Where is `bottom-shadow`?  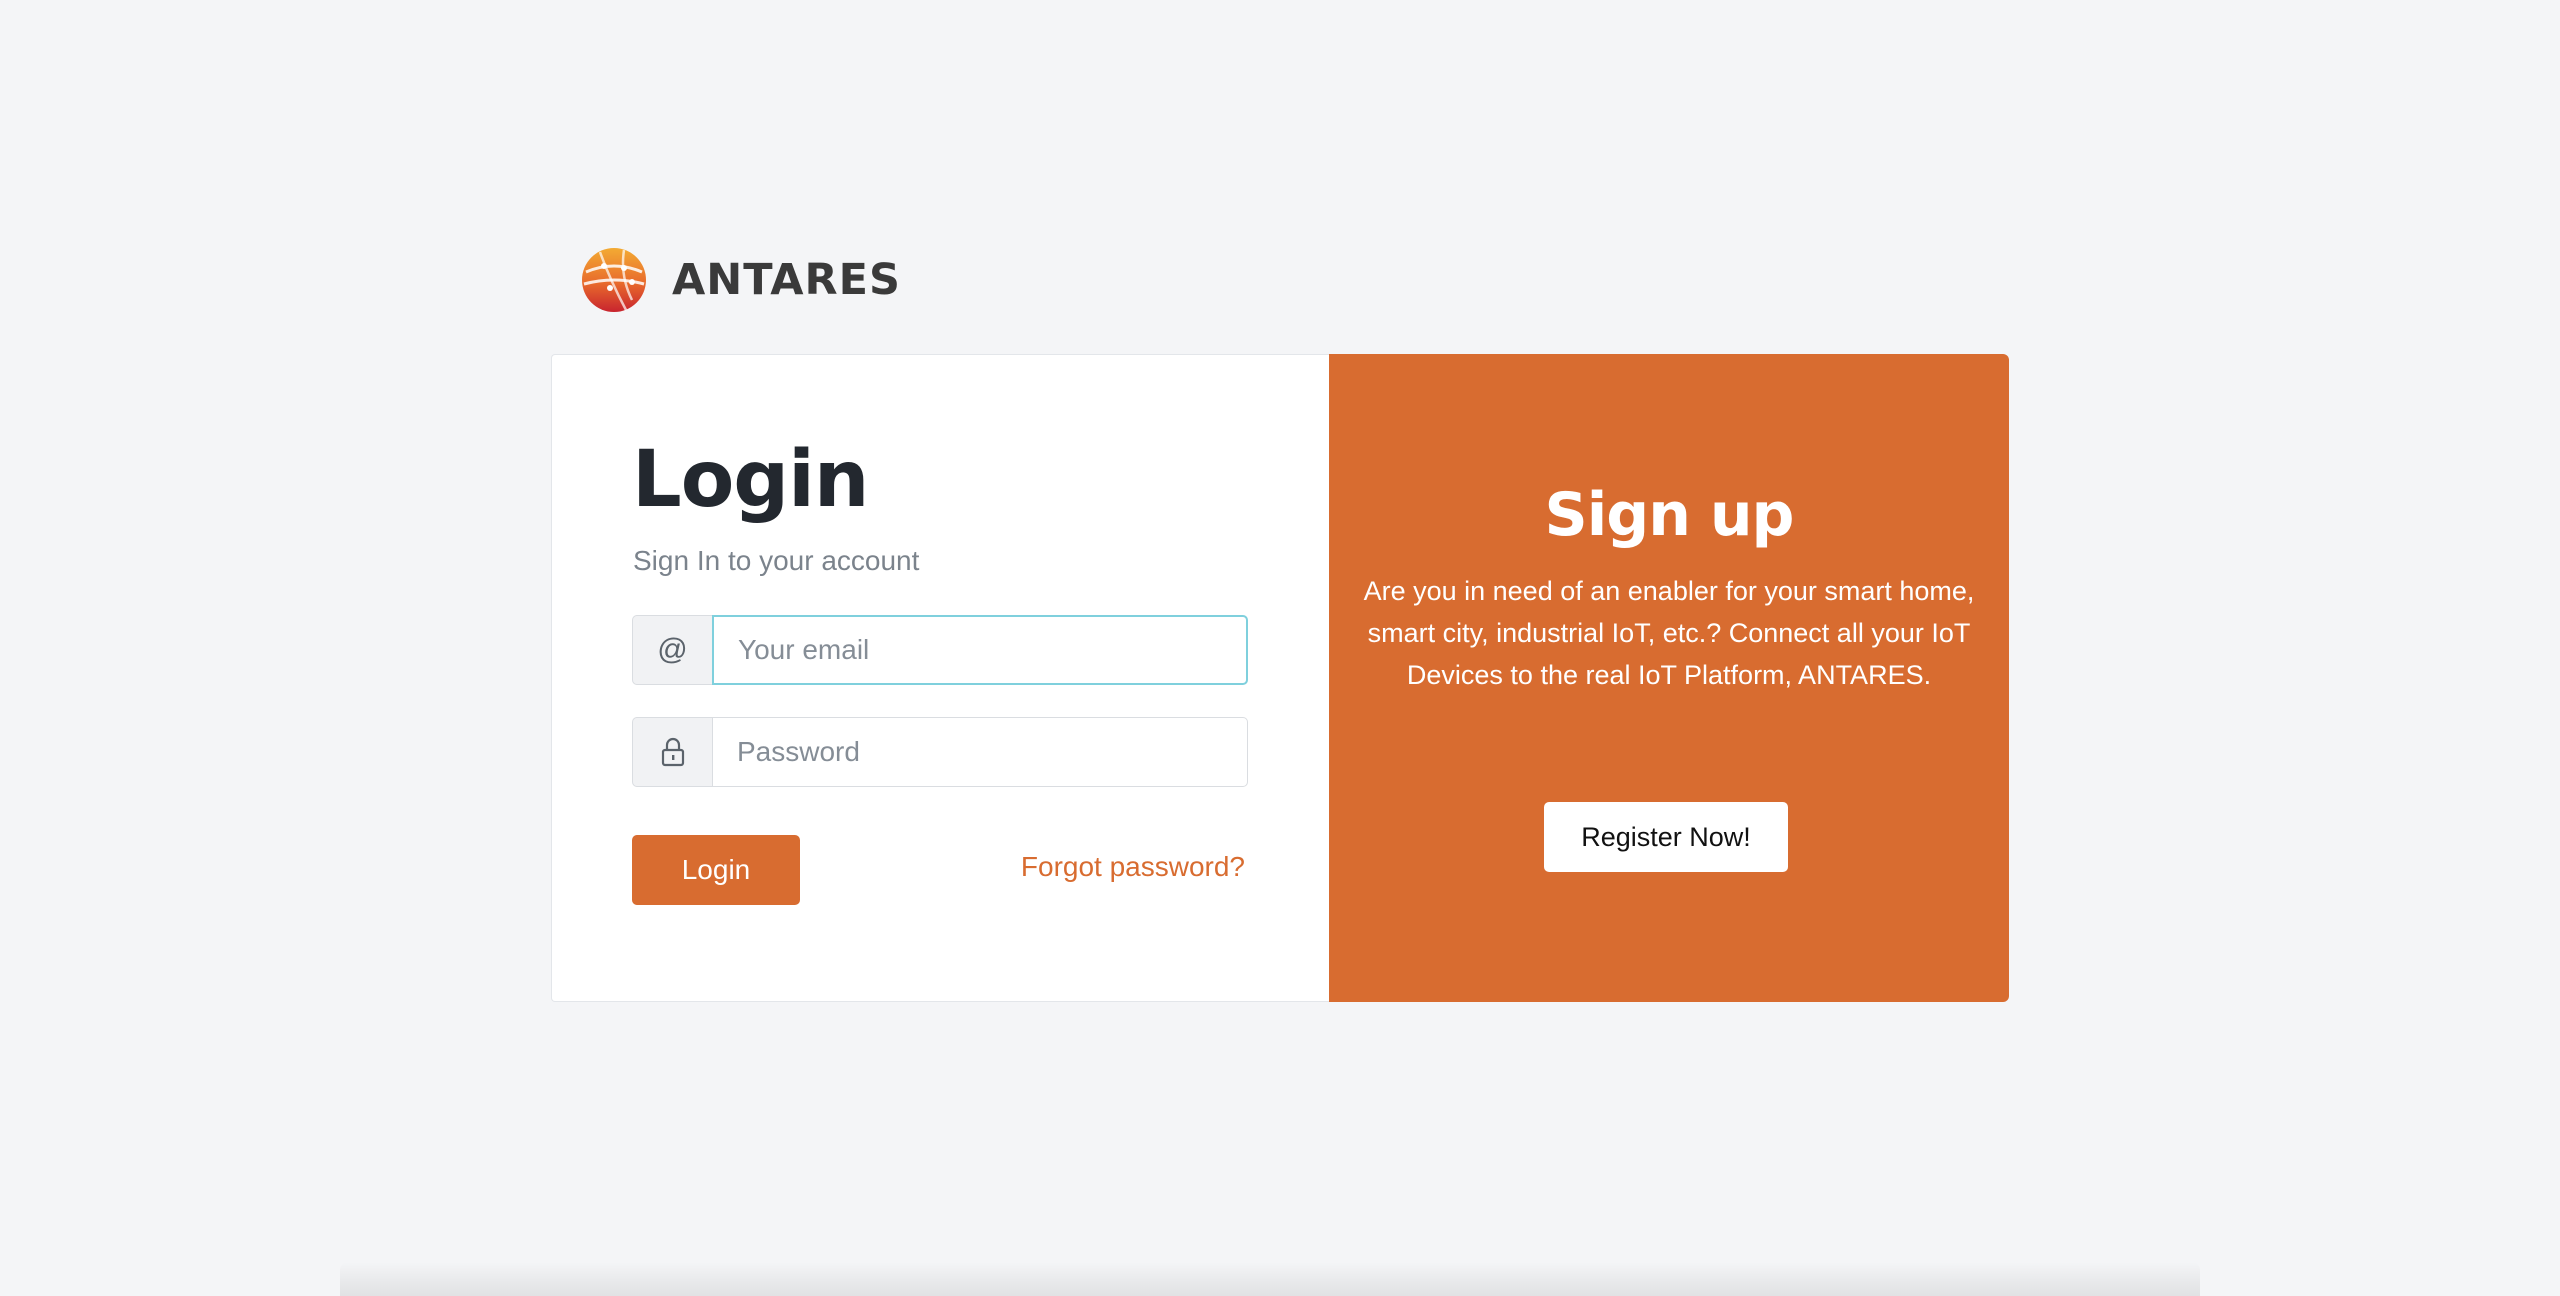 bottom-shadow is located at coordinates (1270, 1279).